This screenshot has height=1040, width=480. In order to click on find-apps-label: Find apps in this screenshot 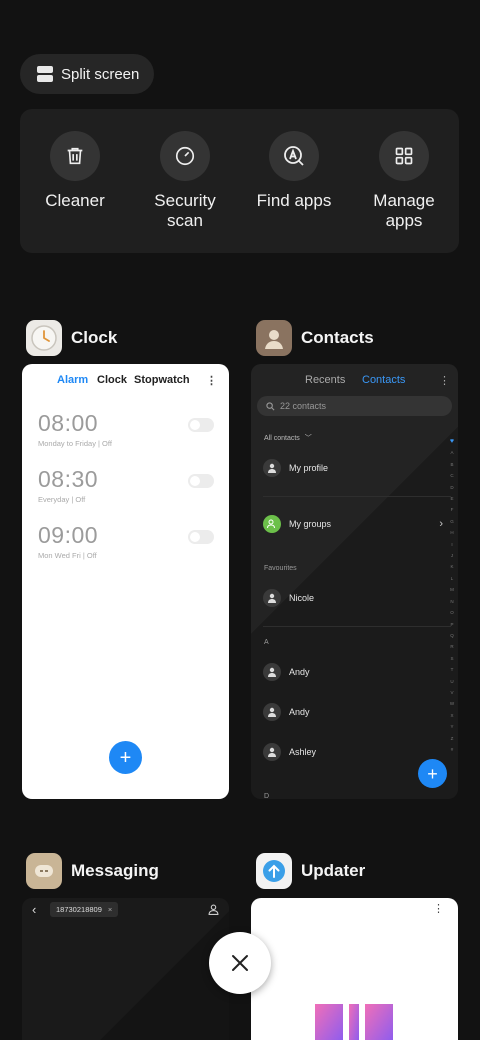, I will do `click(294, 200)`.